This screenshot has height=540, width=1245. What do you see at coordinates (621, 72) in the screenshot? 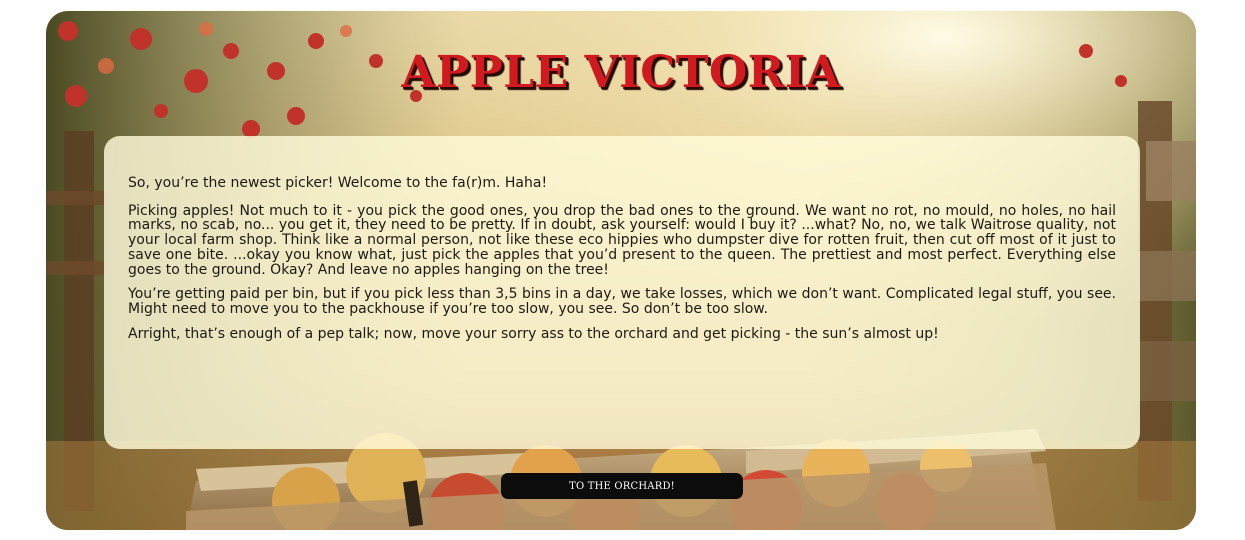
I see `game-title: APPLE VICTORIA` at bounding box center [621, 72].